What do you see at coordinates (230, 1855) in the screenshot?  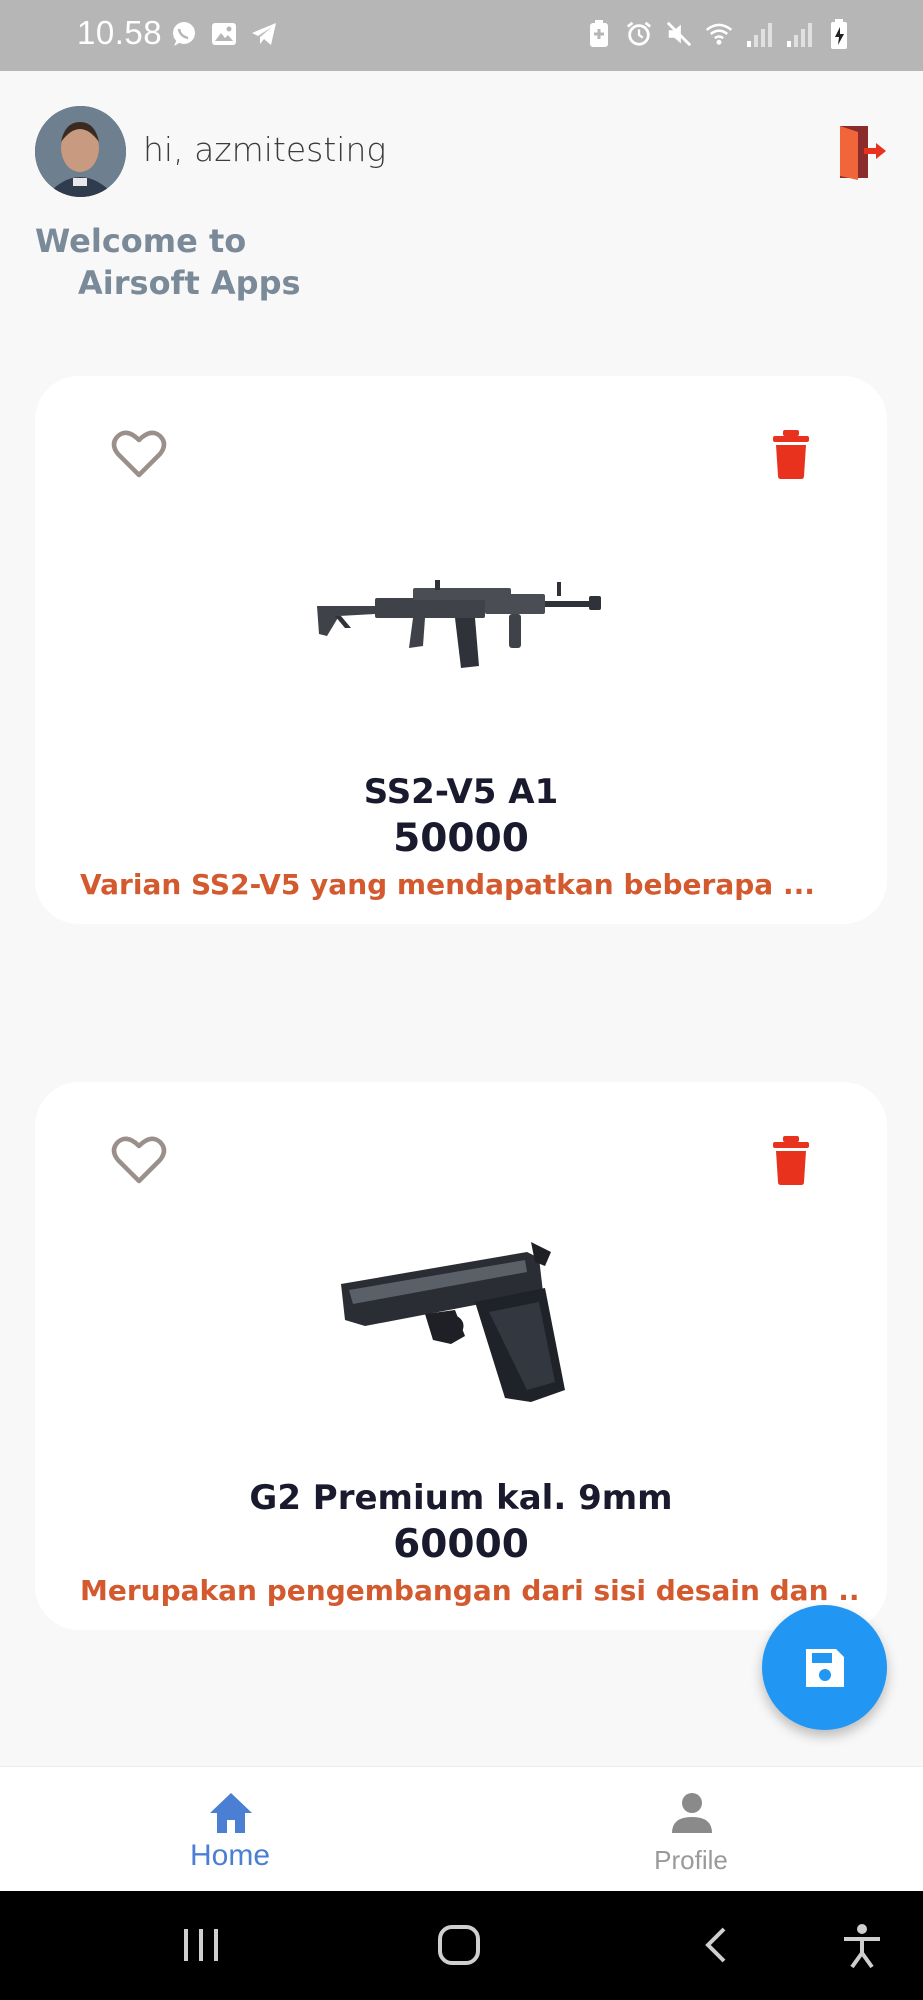 I see `nav-label-home: Home` at bounding box center [230, 1855].